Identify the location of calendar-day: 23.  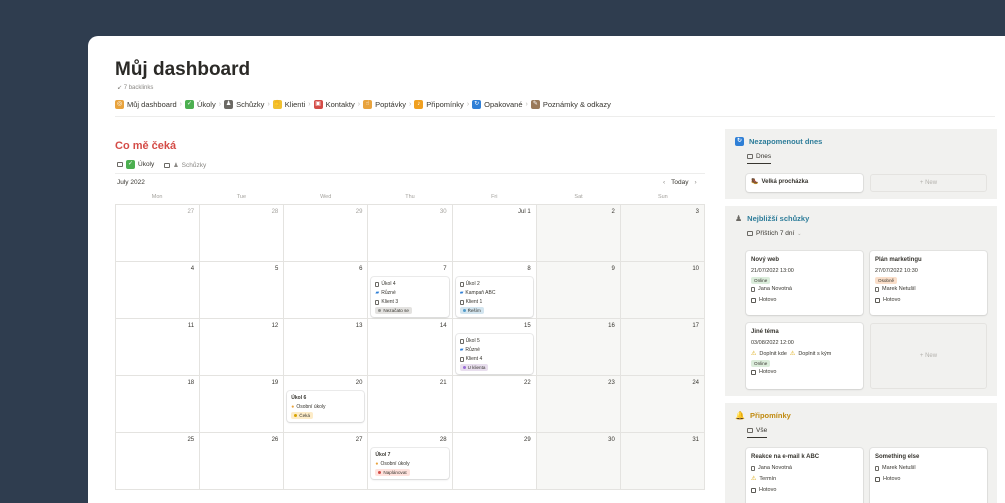
(578, 404).